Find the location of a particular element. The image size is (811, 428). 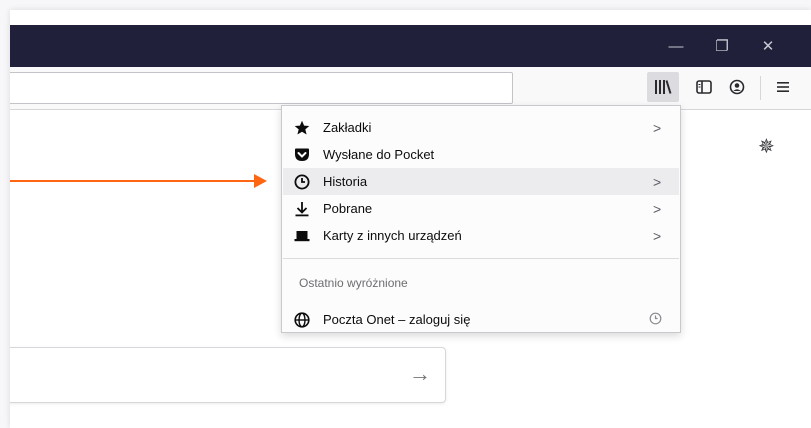

menu-item-synced-tabs: Karty z innych urządzeń > is located at coordinates (481, 235).